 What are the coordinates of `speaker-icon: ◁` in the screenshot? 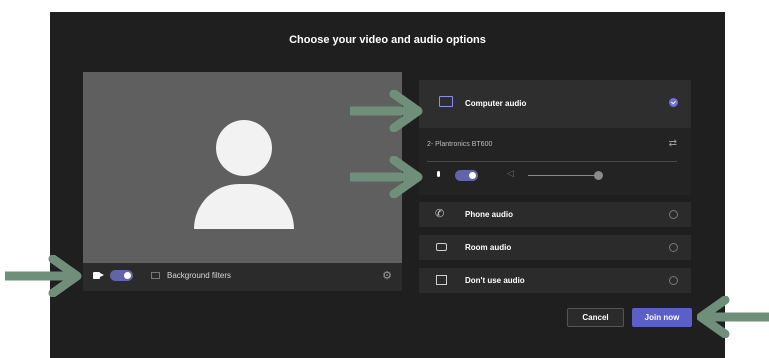 It's located at (510, 173).